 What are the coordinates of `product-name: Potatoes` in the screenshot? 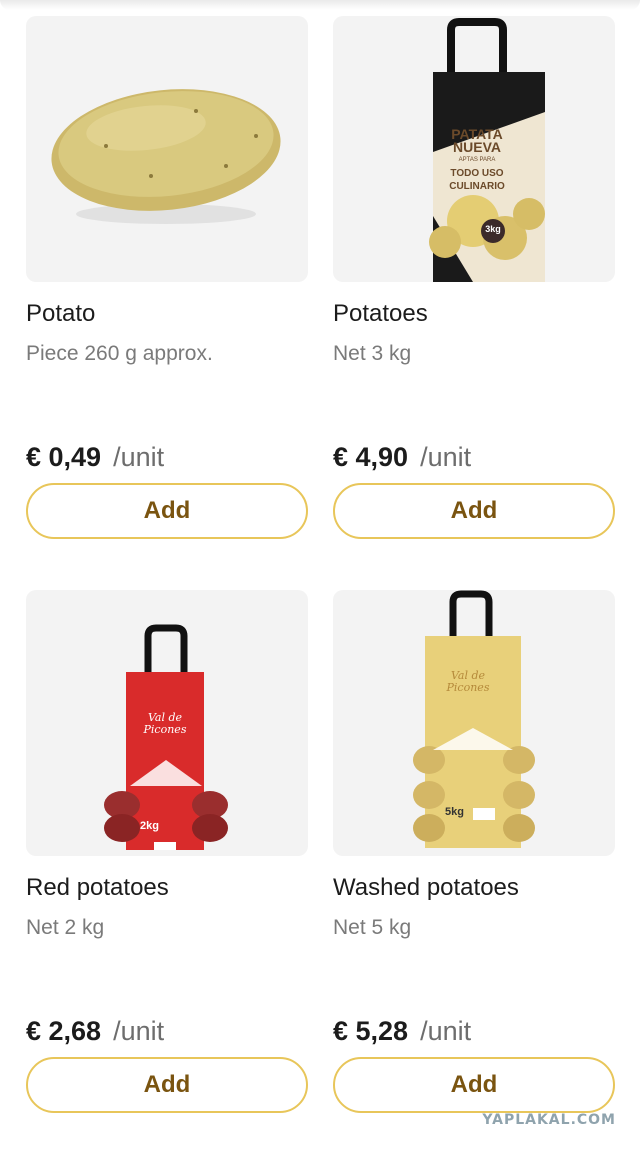 It's located at (380, 314).